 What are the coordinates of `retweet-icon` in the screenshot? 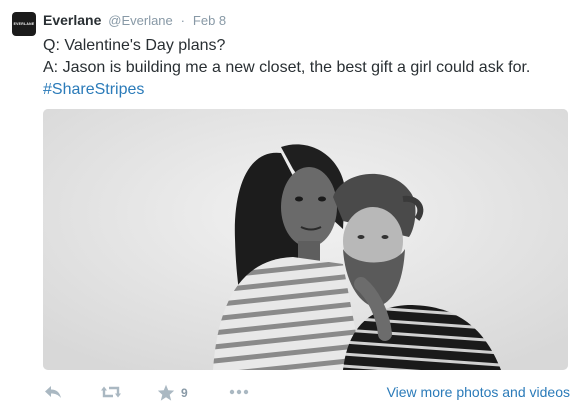 It's located at (111, 392).